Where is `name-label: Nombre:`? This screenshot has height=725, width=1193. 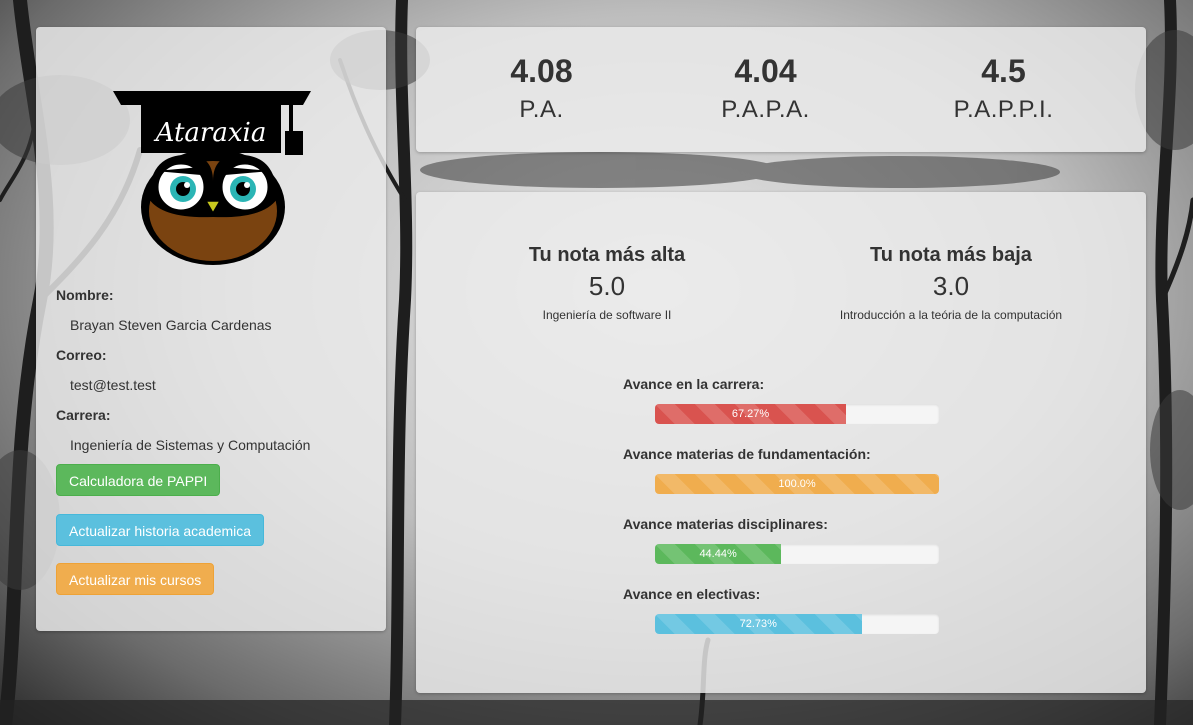
name-label: Nombre: is located at coordinates (85, 295).